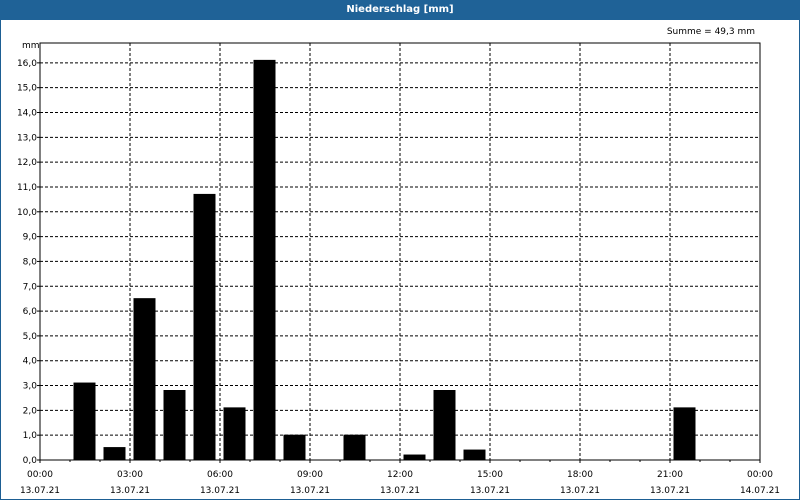 The image size is (800, 500). Describe the element at coordinates (30, 436) in the screenshot. I see `y-tick-label: 1,0` at that location.